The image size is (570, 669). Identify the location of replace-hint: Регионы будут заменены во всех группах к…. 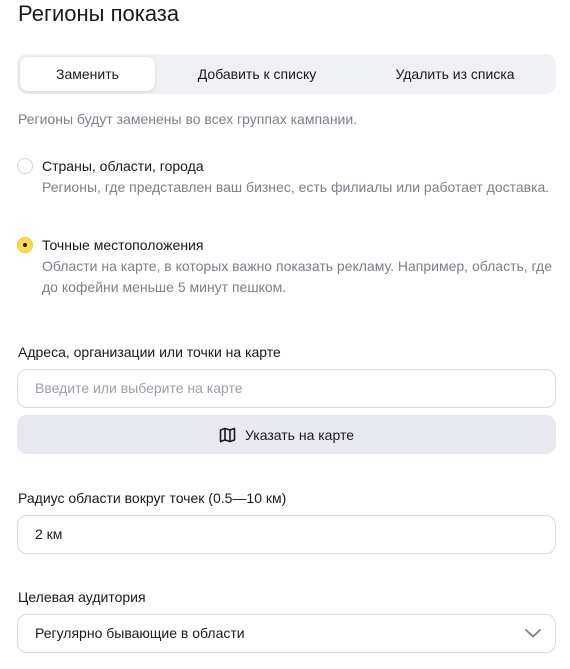
(188, 119).